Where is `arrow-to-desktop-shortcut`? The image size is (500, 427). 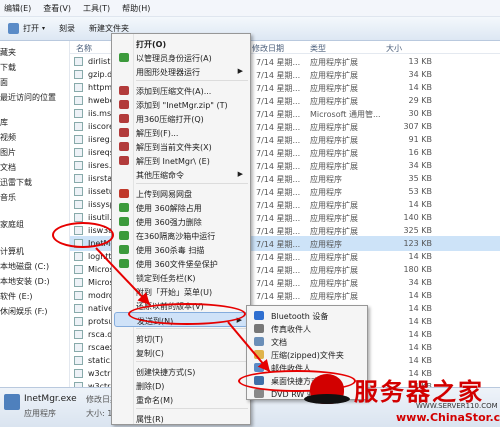
arrow-to-desktop-shortcut is located at coordinates (249, 347).